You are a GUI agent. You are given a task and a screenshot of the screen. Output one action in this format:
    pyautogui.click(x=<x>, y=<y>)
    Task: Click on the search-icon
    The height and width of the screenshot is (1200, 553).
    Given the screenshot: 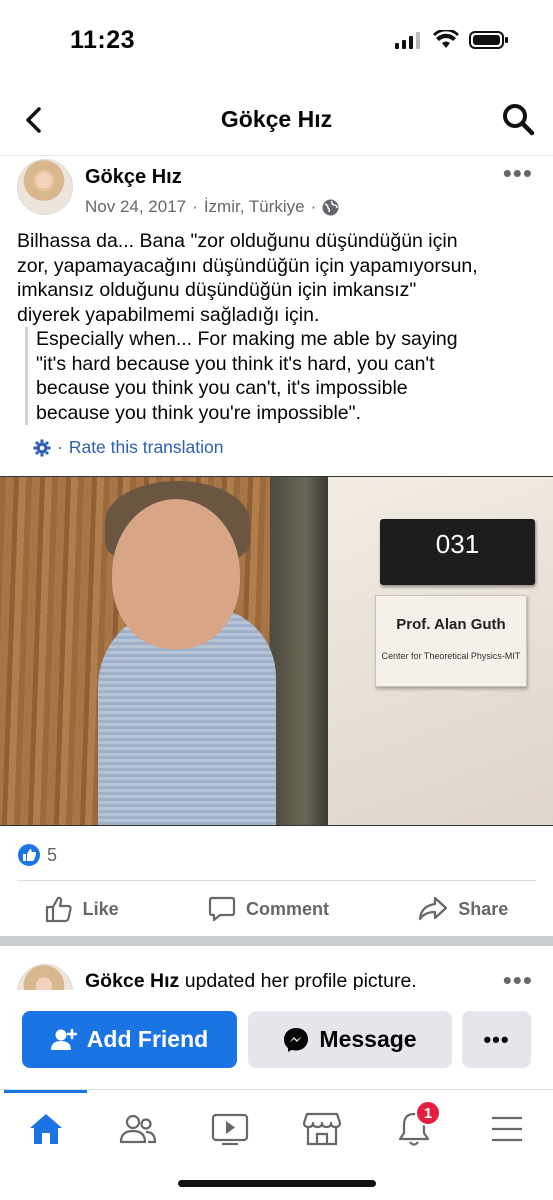 What is the action you would take?
    pyautogui.click(x=518, y=119)
    